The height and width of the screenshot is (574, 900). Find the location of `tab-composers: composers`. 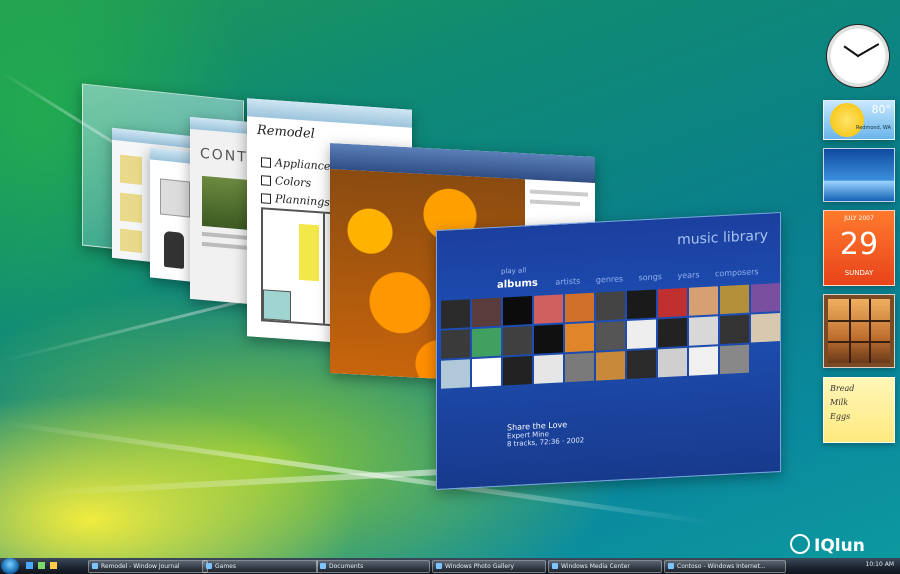

tab-composers: composers is located at coordinates (737, 272).